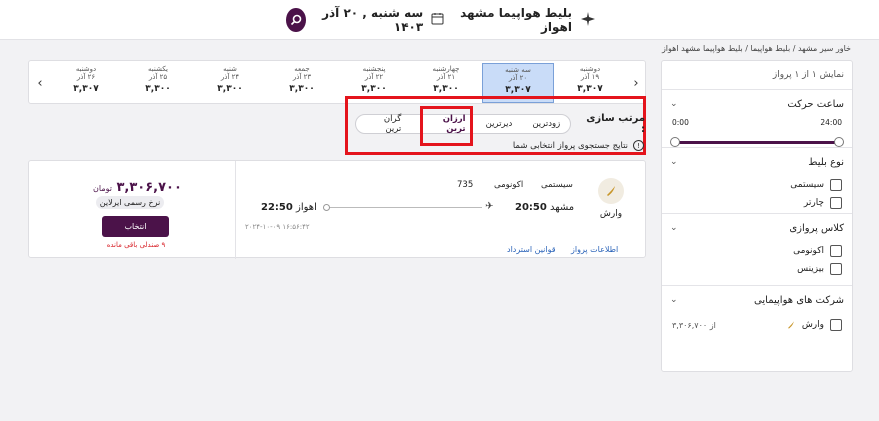  Describe the element at coordinates (757, 75) in the screenshot. I see `results-count-section: نمایش ۱ از ۱ پرواز` at that location.